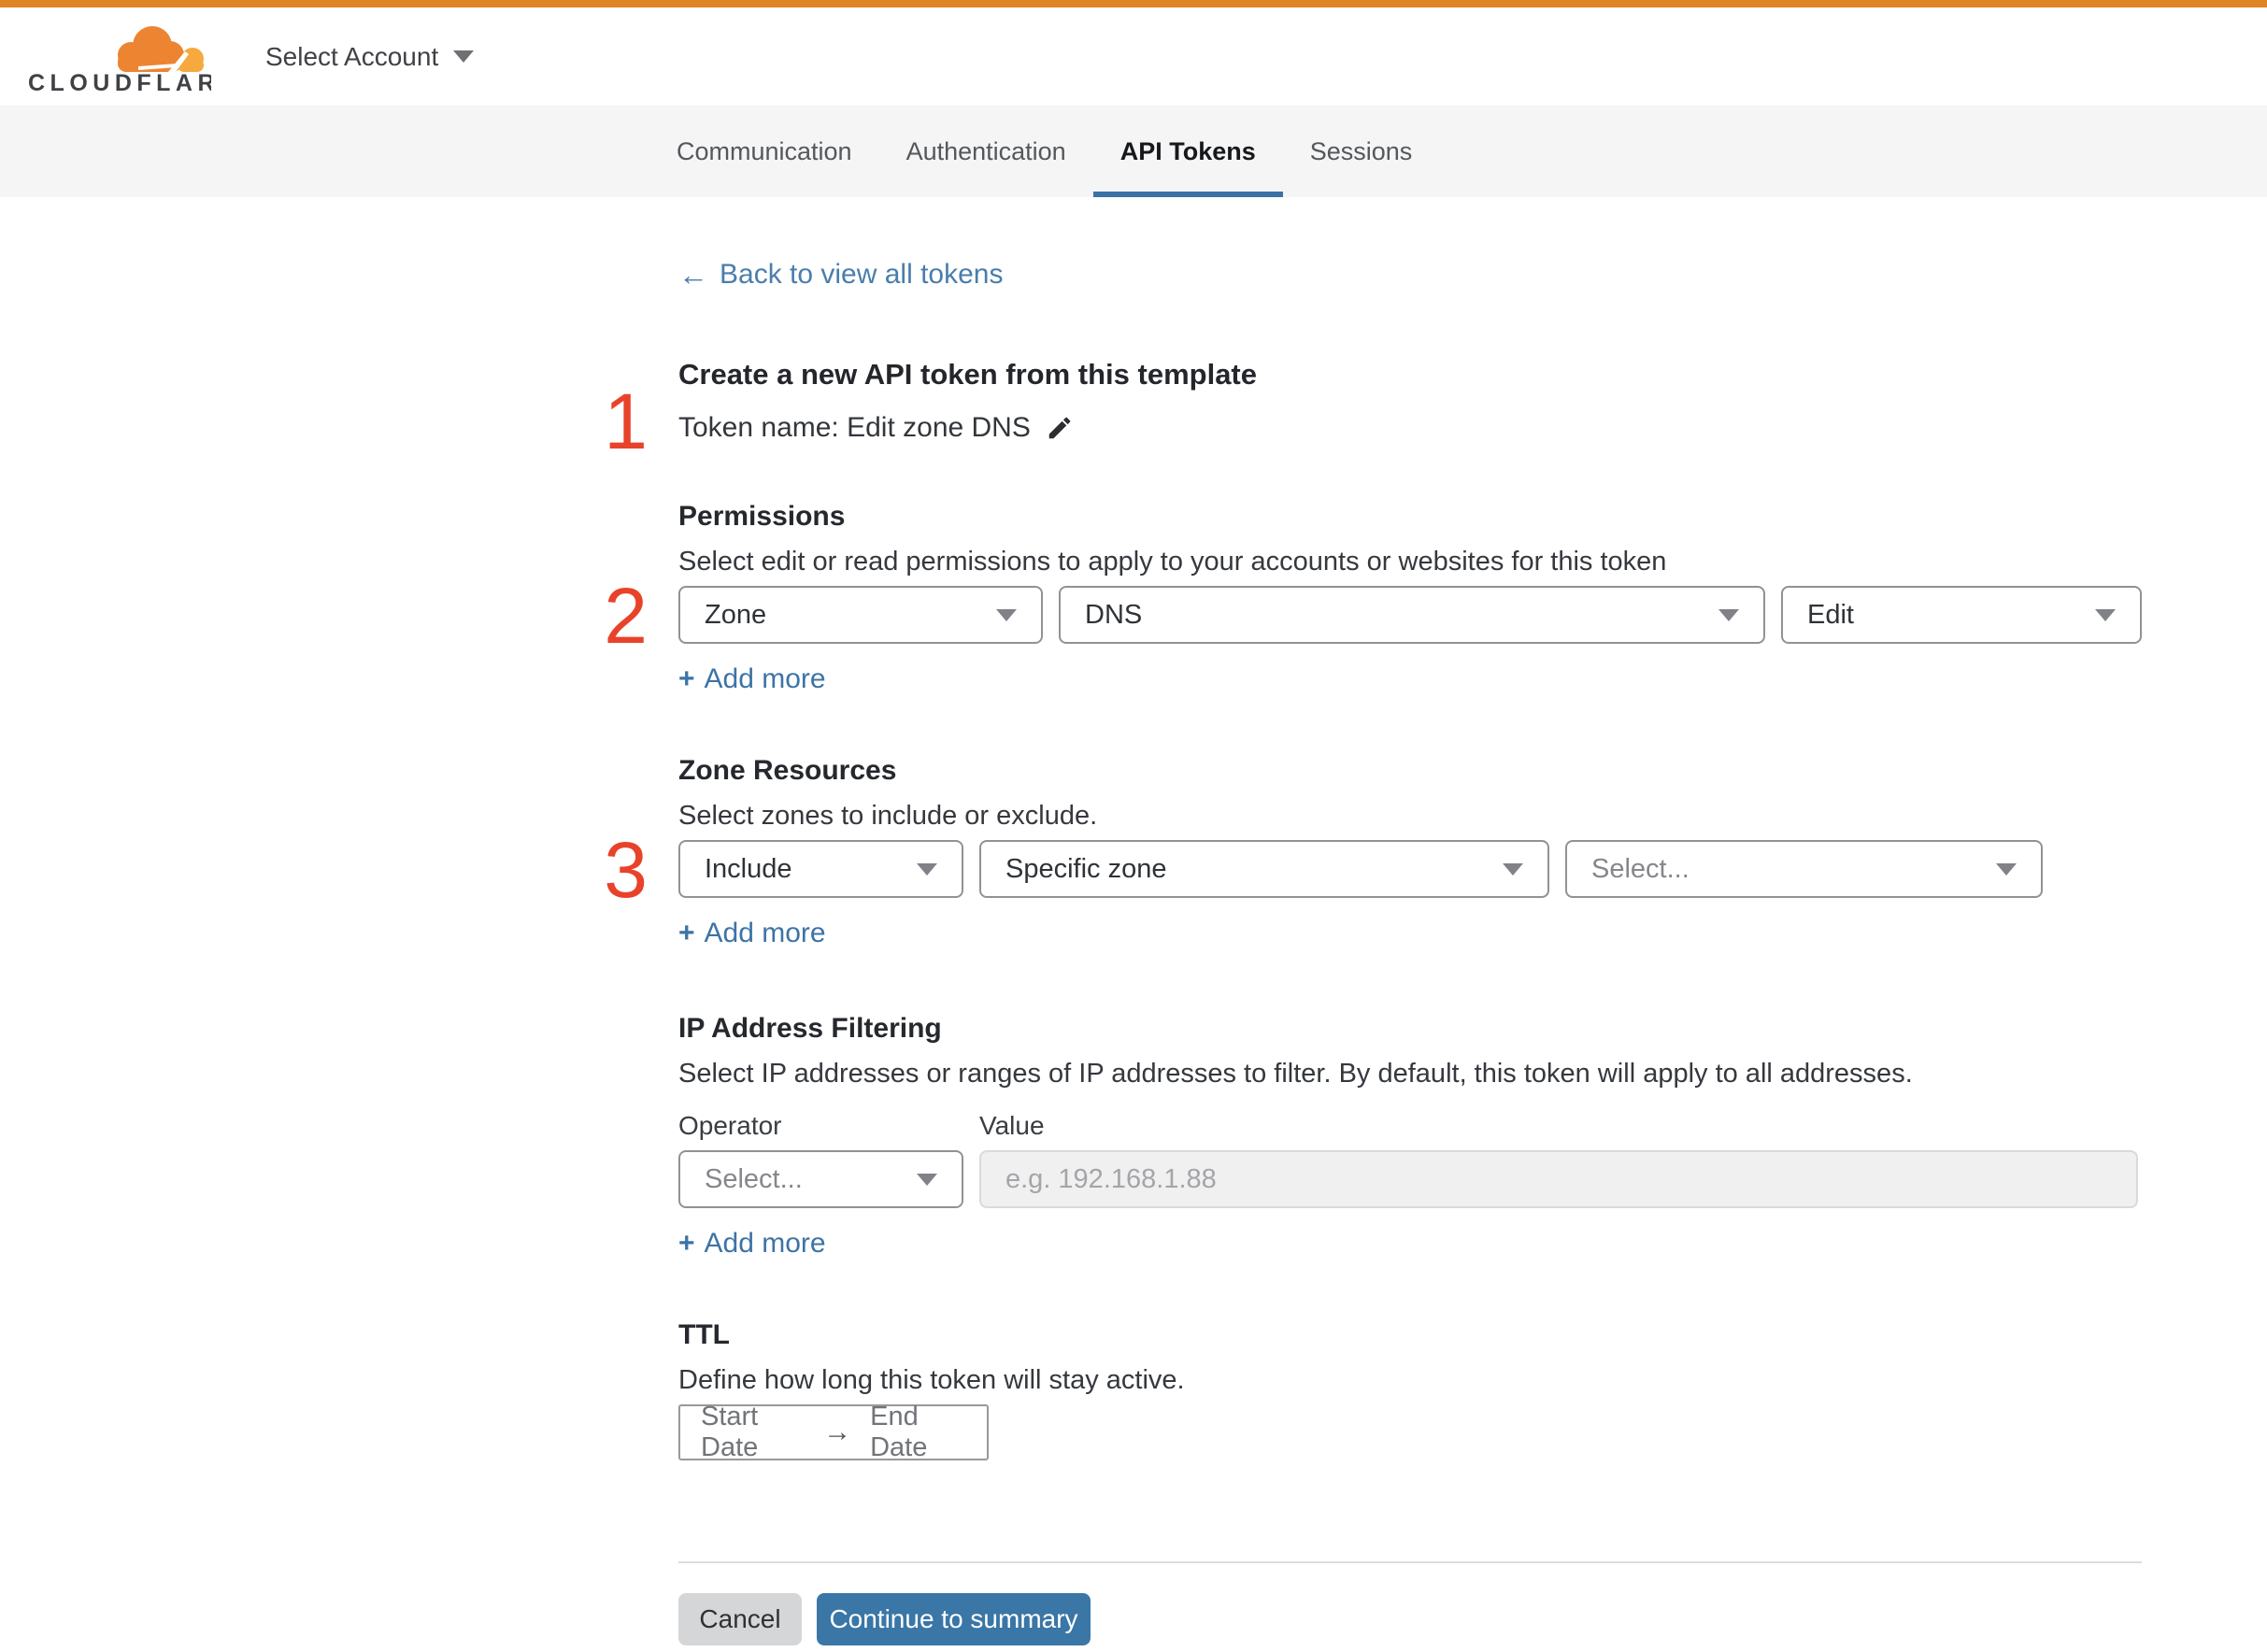 This screenshot has height=1652, width=2267. I want to click on app-header: CLOUDFLARE Select Account, so click(1133, 57).